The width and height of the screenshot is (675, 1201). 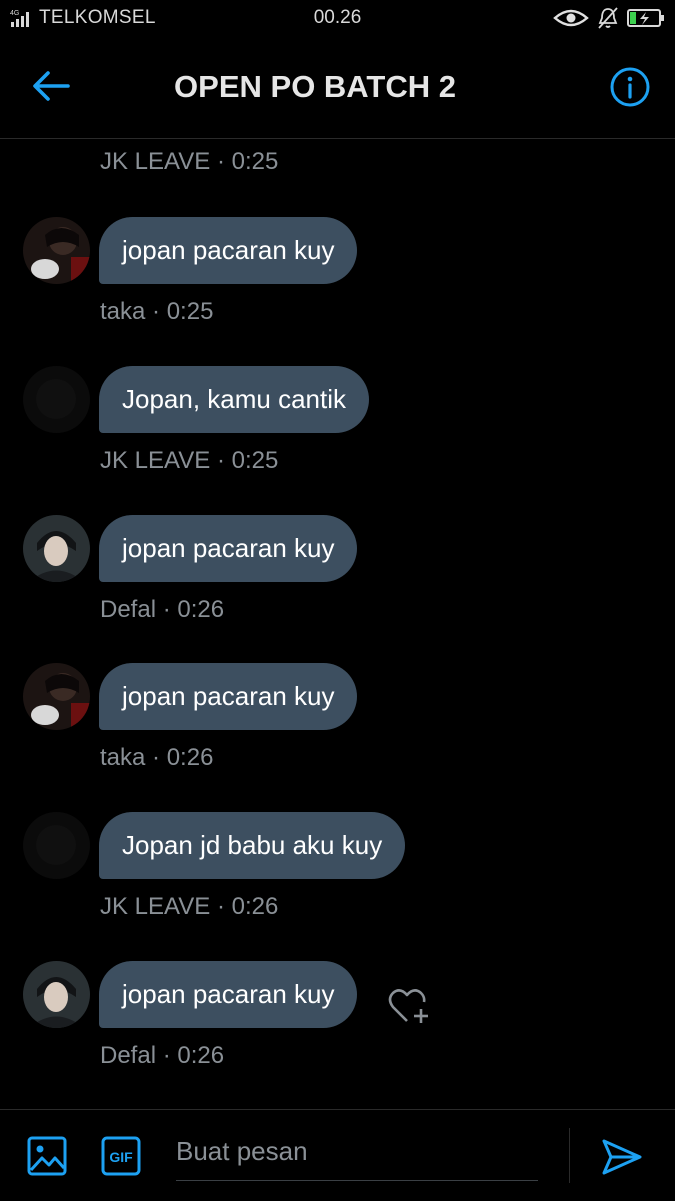 I want to click on send-icon, so click(x=622, y=1157).